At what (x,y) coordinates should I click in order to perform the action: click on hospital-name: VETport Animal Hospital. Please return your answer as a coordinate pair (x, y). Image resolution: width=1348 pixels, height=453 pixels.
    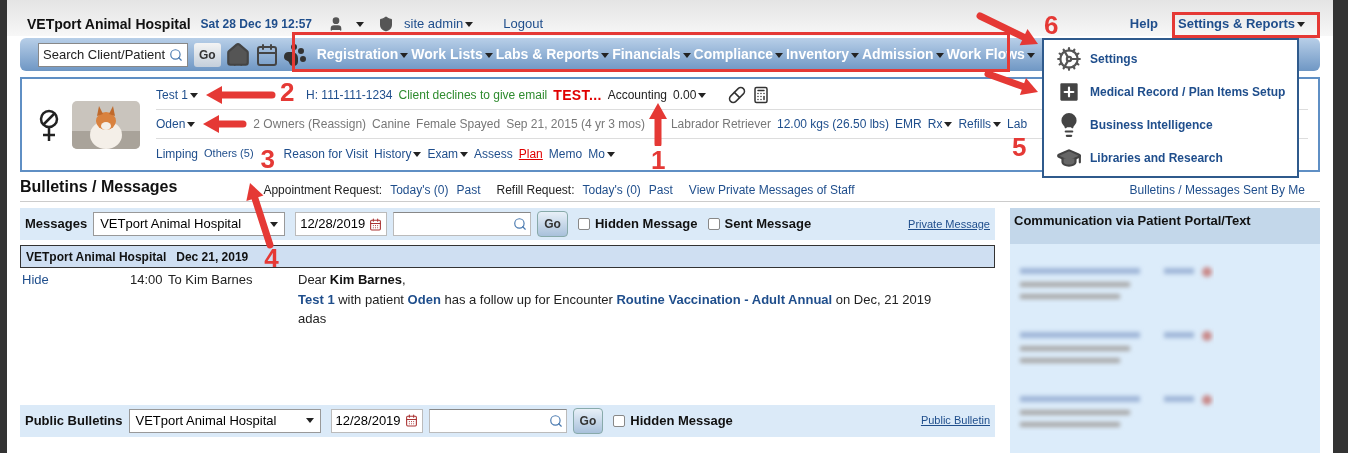
    Looking at the image, I should click on (109, 24).